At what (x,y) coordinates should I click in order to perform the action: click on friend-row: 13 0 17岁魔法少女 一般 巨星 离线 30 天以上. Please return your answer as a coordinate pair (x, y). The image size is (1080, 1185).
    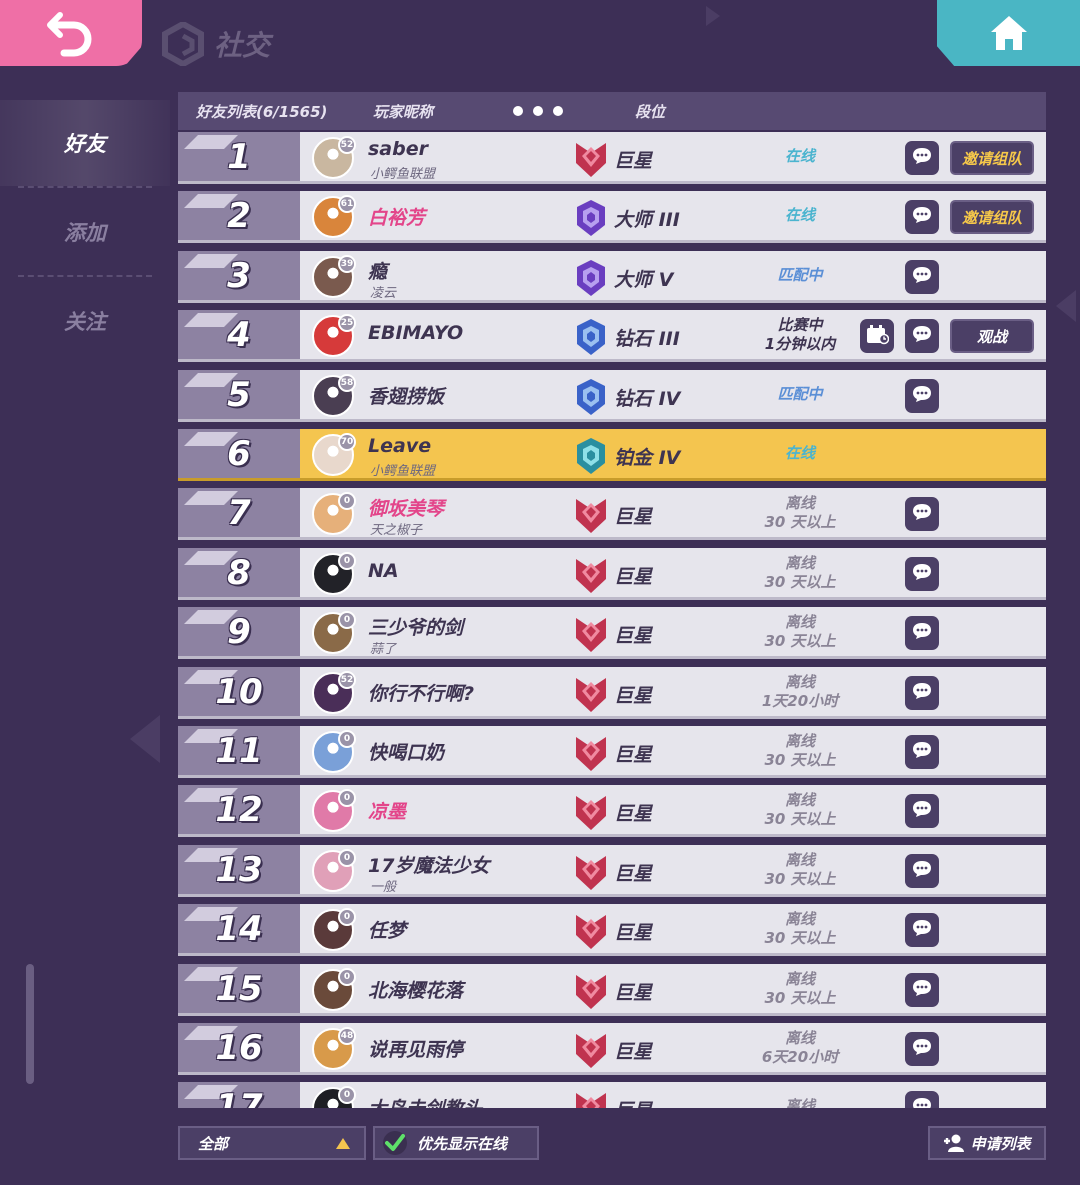
    Looking at the image, I should click on (612, 871).